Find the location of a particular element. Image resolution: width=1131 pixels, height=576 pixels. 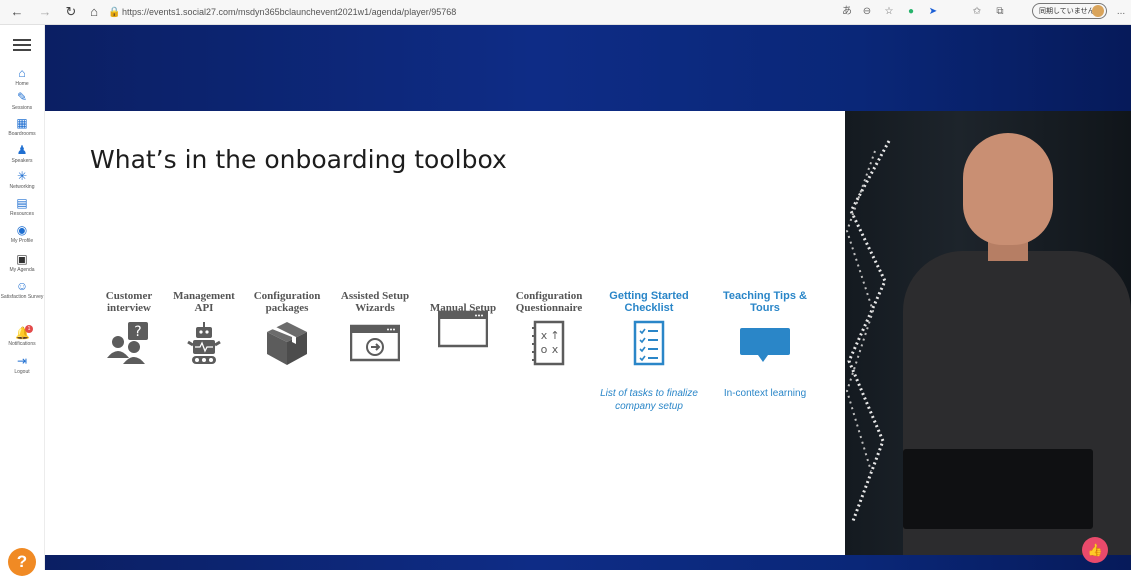

sidebar-item-notifications: 🔔 1 Notifications is located at coordinates (22, 336).